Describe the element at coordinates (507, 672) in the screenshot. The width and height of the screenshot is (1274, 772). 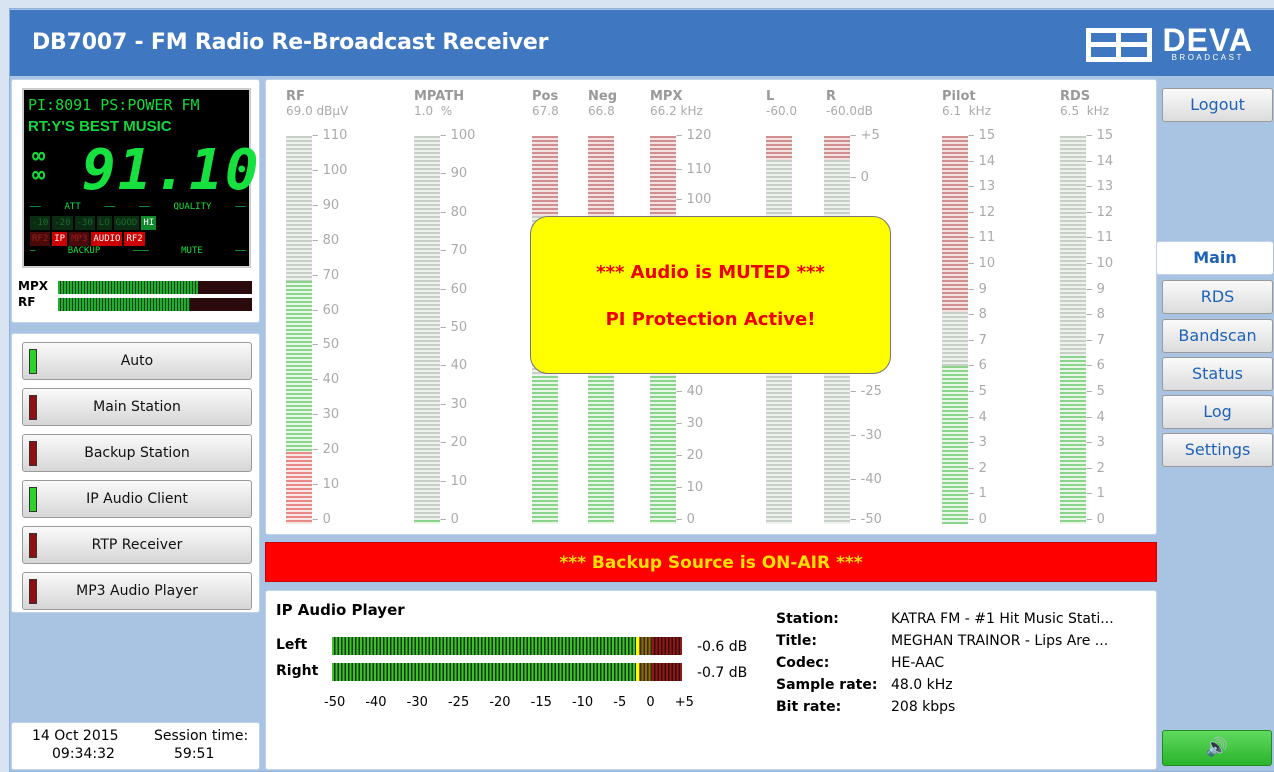
I see `right-level-meter` at that location.